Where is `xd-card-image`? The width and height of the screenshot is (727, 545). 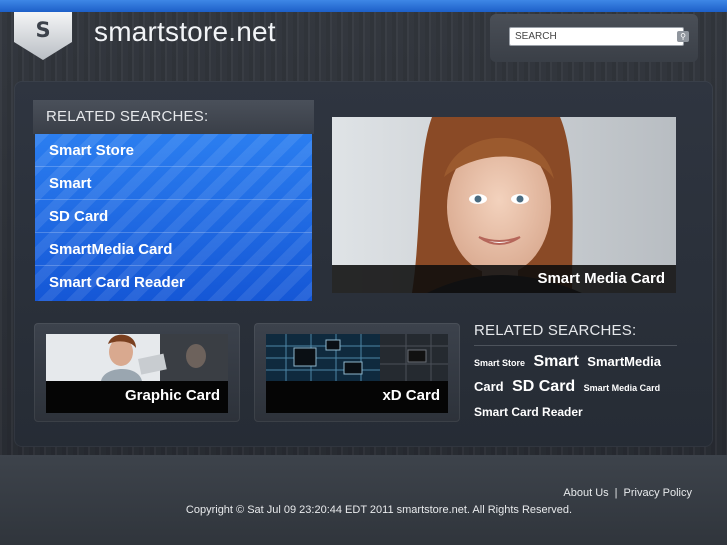 xd-card-image is located at coordinates (357, 357).